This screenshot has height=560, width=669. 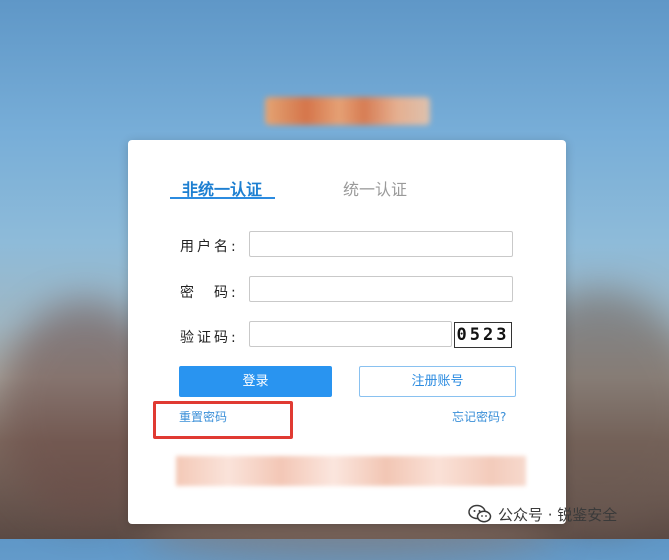 I want to click on captcha-input, so click(x=350, y=334).